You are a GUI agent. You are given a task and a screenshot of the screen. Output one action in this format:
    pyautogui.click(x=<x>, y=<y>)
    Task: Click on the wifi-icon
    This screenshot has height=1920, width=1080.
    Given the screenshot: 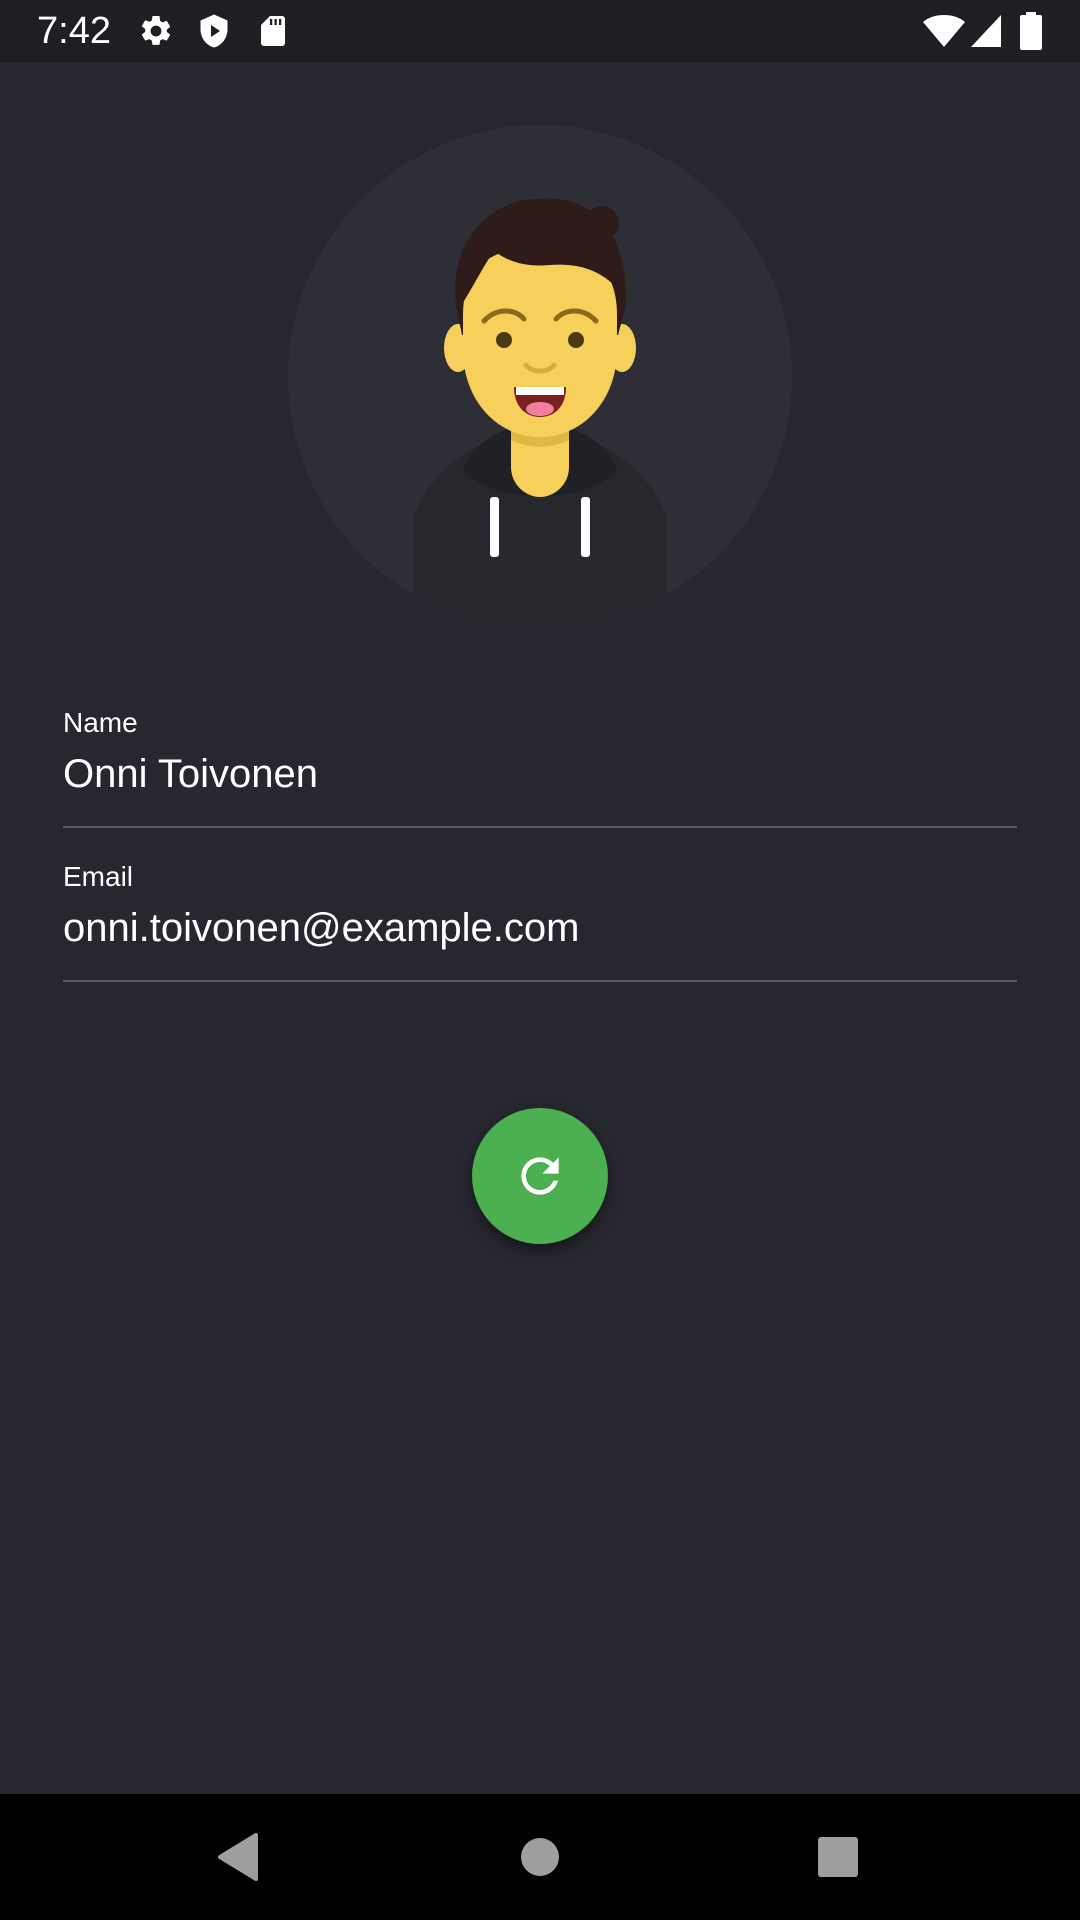 What is the action you would take?
    pyautogui.click(x=944, y=31)
    